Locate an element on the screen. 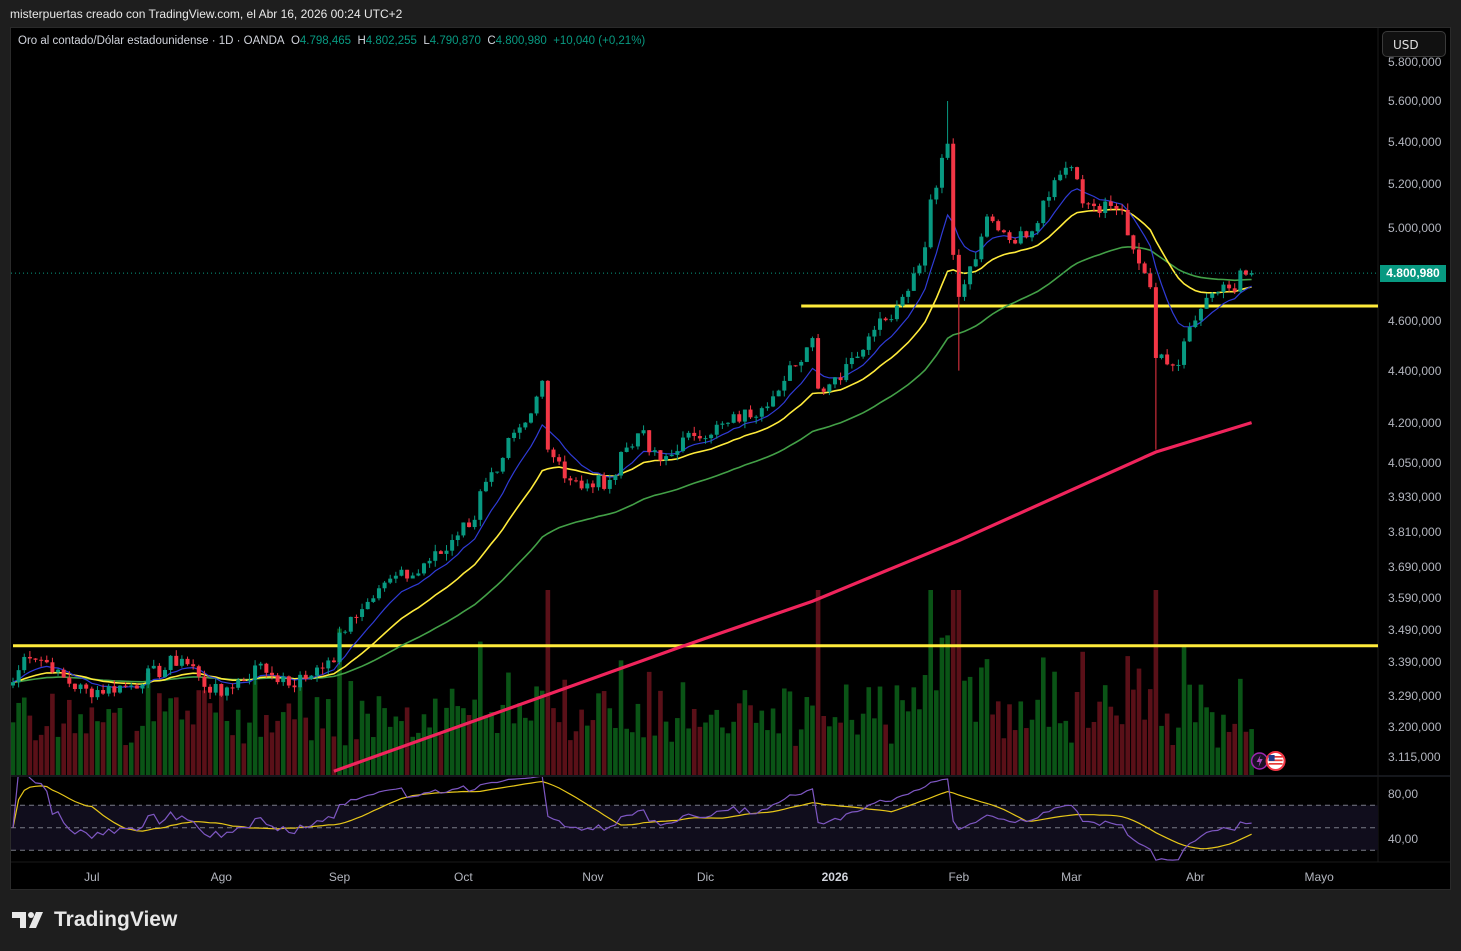  price-tick: 5.200,000 is located at coordinates (1415, 183).